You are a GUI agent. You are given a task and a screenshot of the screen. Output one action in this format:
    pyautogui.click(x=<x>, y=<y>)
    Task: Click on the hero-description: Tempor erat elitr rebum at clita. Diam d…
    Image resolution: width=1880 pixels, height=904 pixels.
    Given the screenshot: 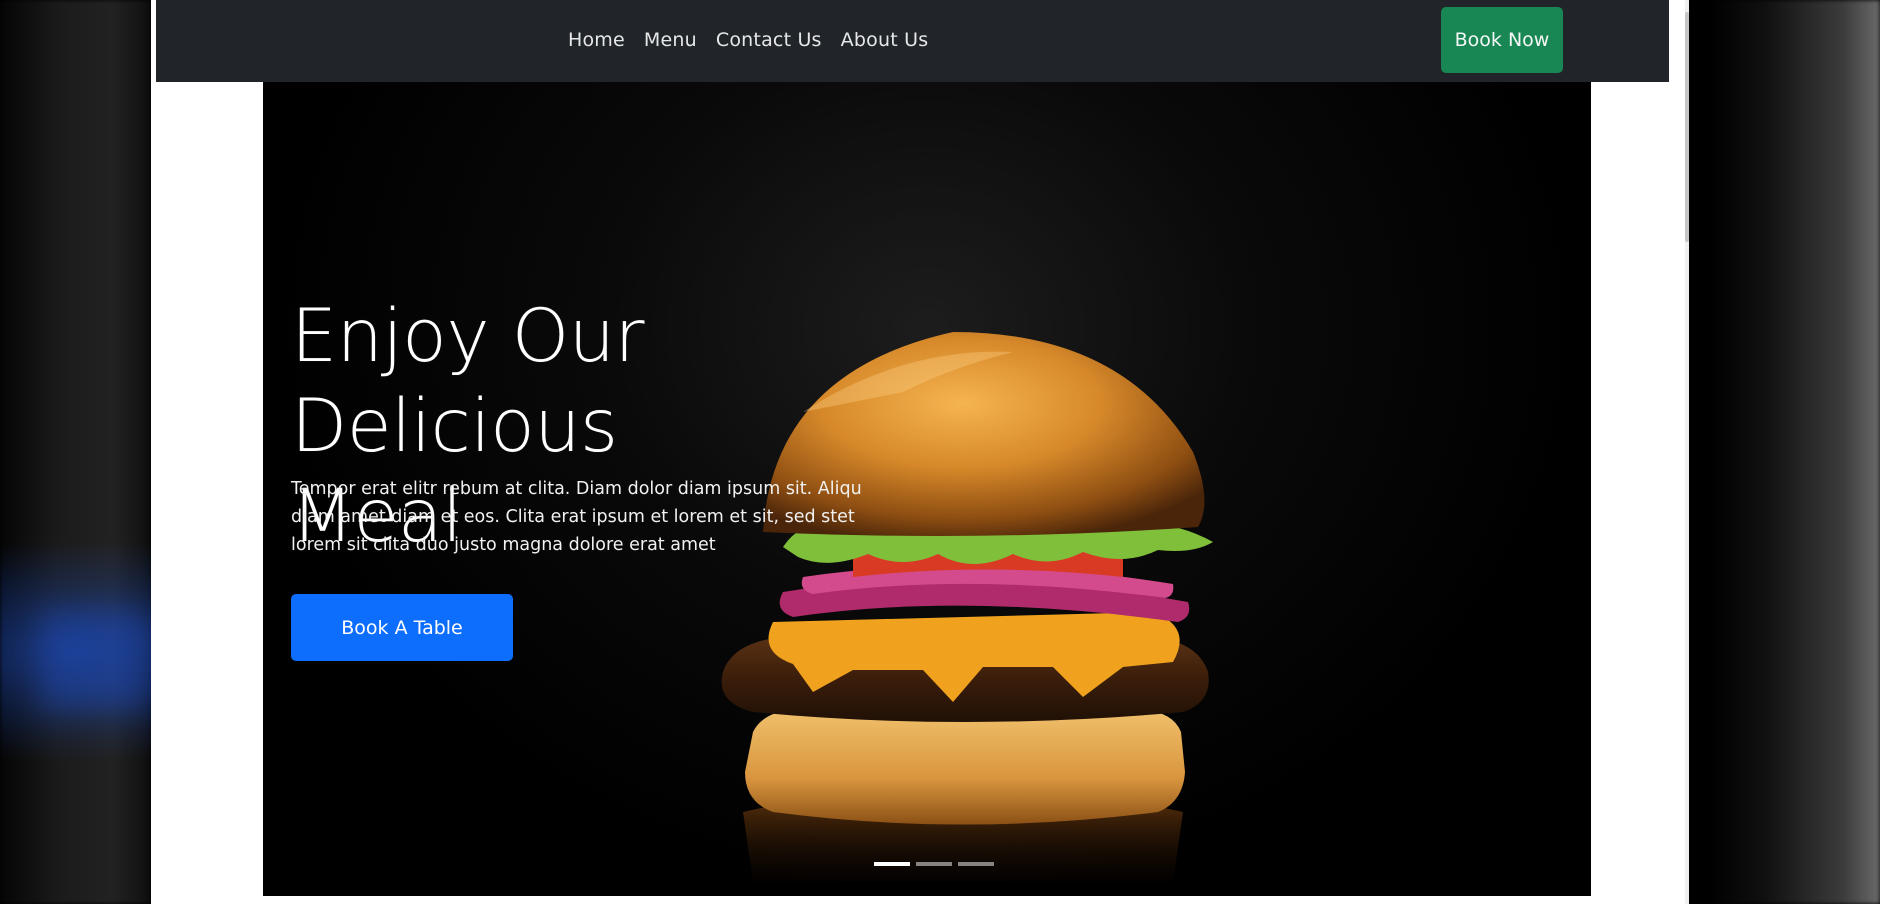 What is the action you would take?
    pyautogui.click(x=576, y=517)
    